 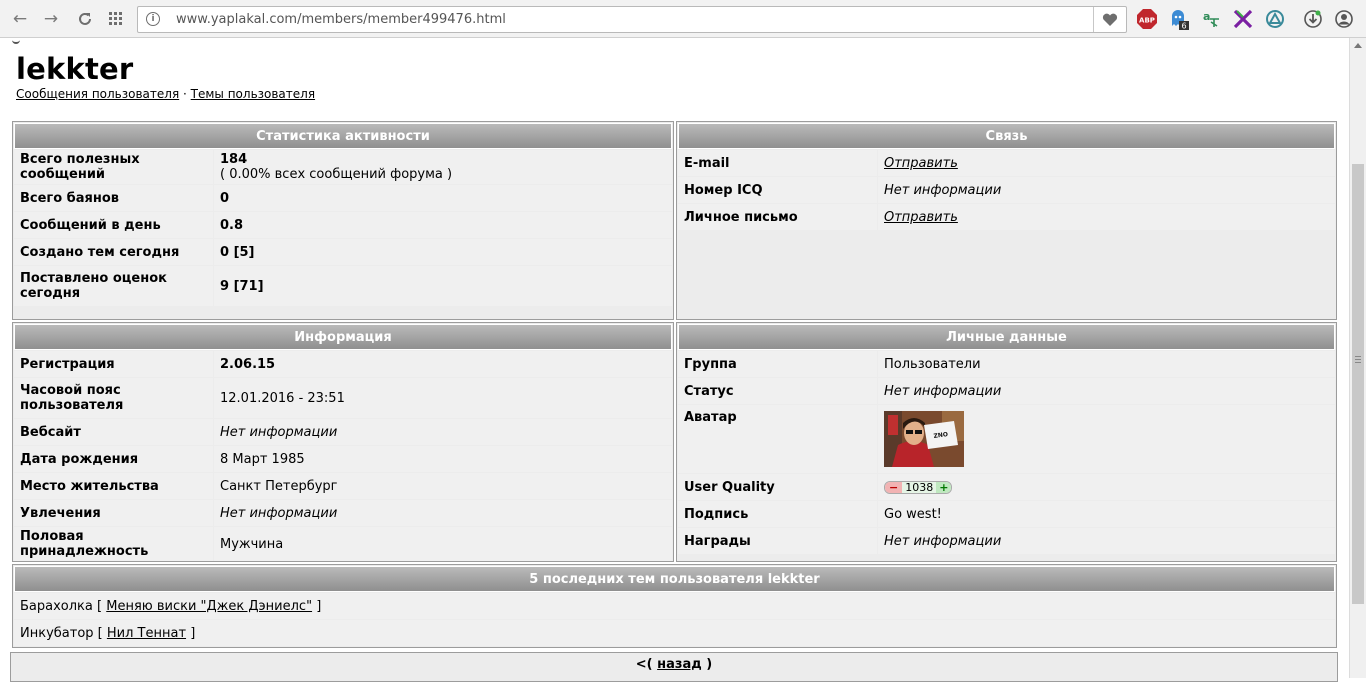 What do you see at coordinates (85, 19) in the screenshot?
I see `reload-icon` at bounding box center [85, 19].